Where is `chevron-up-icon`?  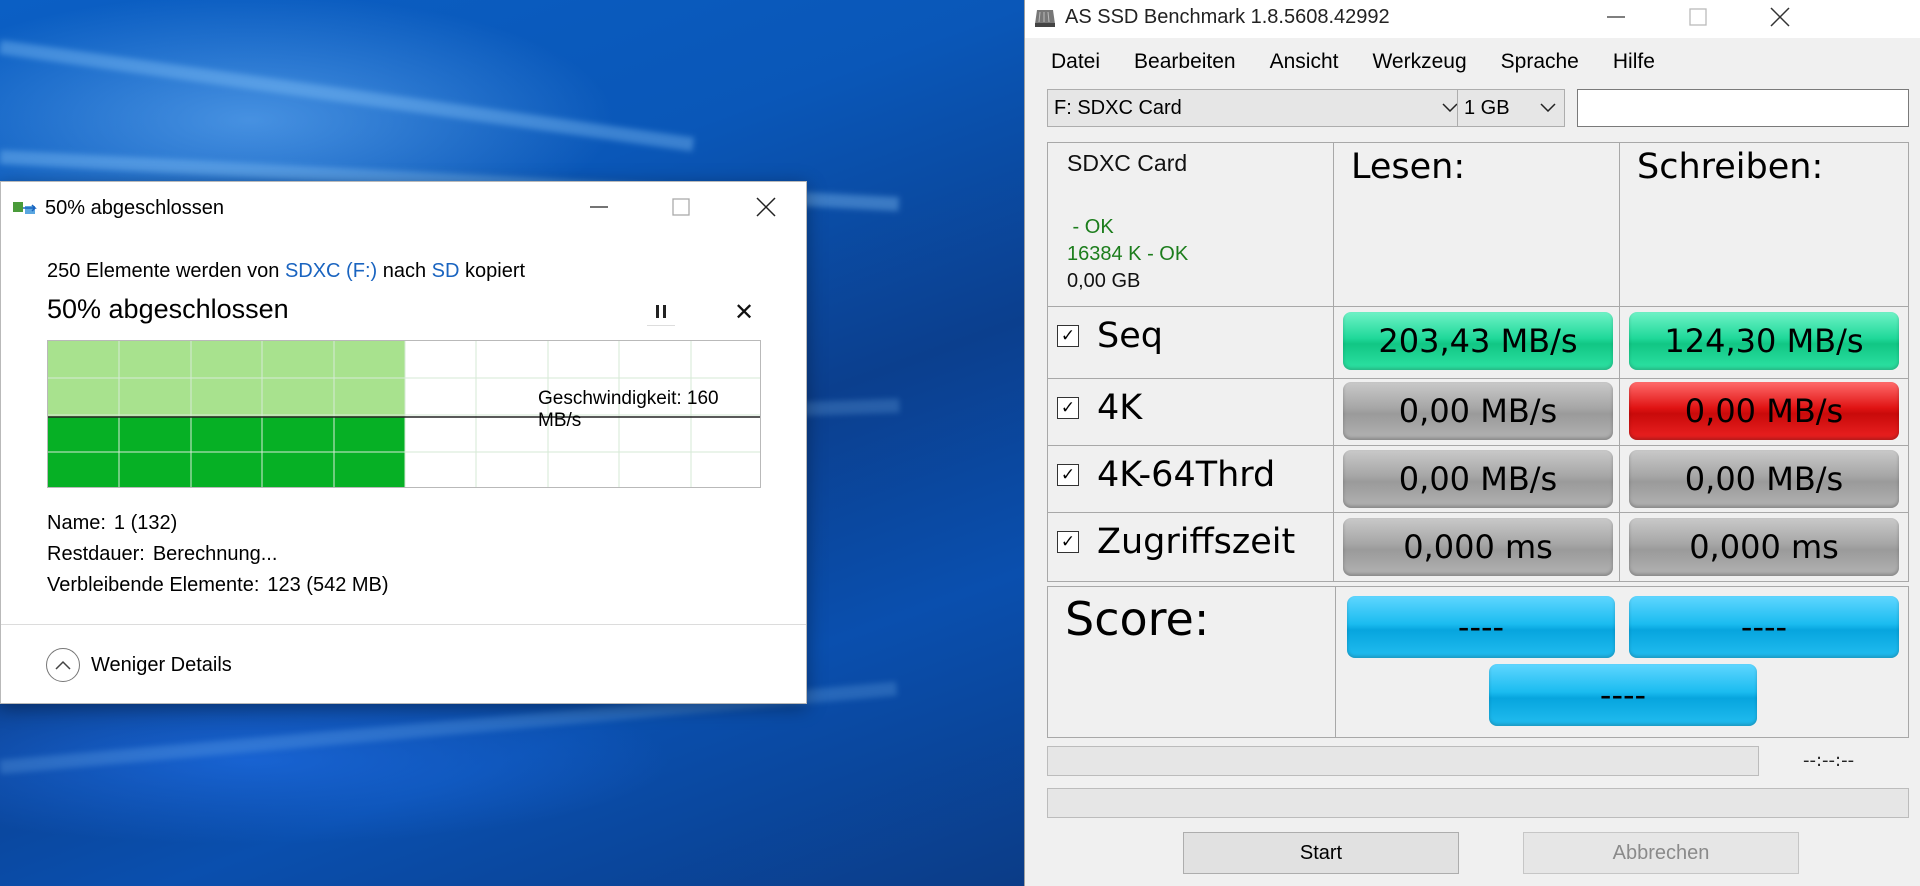
chevron-up-icon is located at coordinates (63, 665).